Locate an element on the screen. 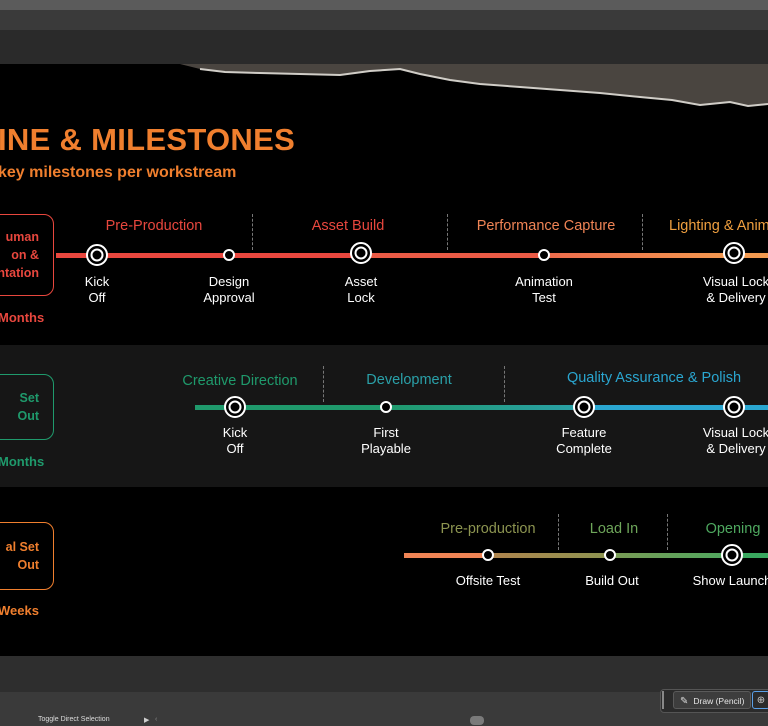 The height and width of the screenshot is (726, 768). ws2-milestone-node-feature-complete is located at coordinates (584, 407).